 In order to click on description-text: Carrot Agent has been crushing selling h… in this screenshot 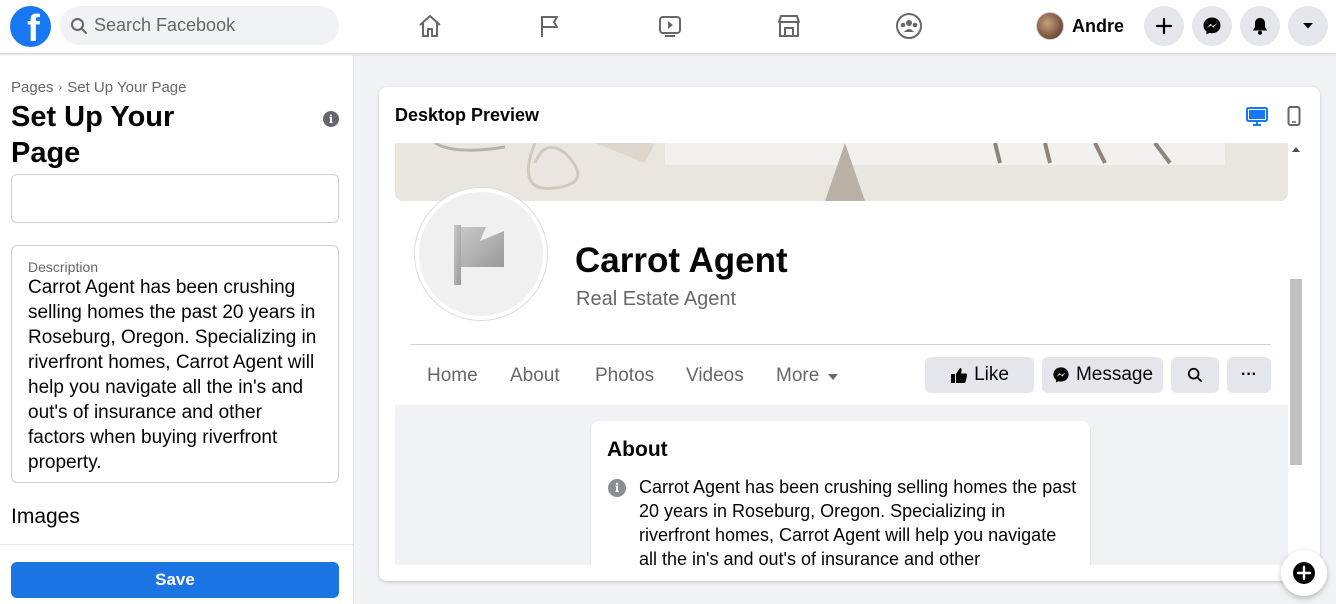, I will do `click(175, 375)`.